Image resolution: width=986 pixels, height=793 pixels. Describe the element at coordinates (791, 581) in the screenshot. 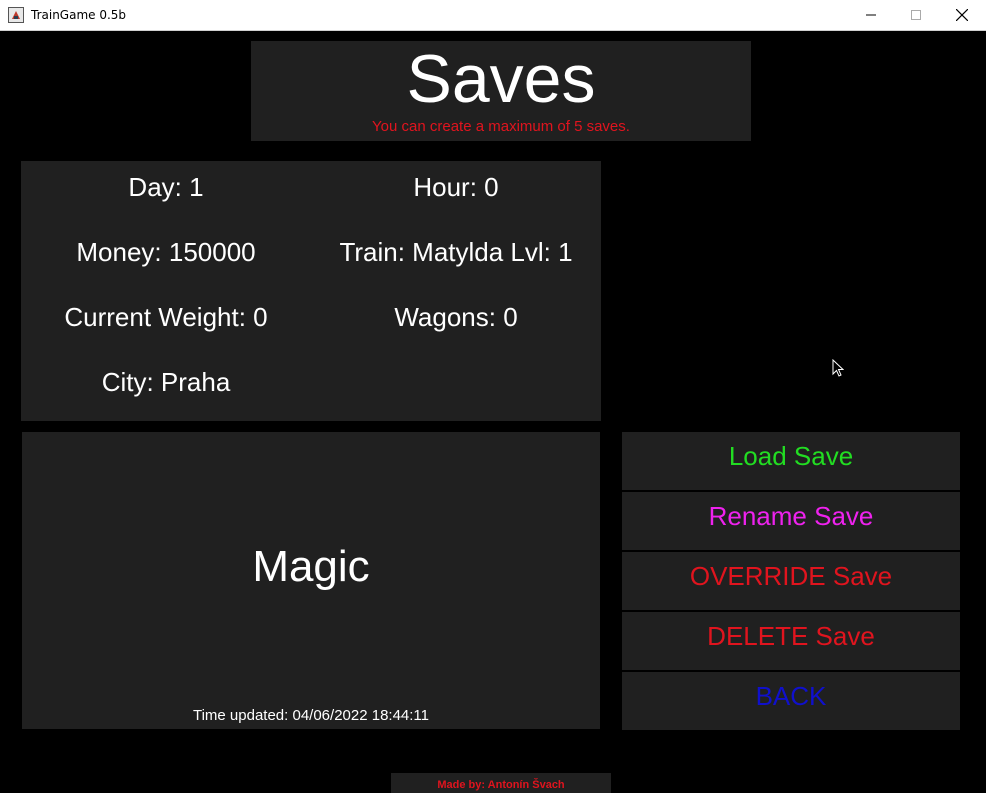

I see `override-save-button: OVERRIDE Save` at that location.